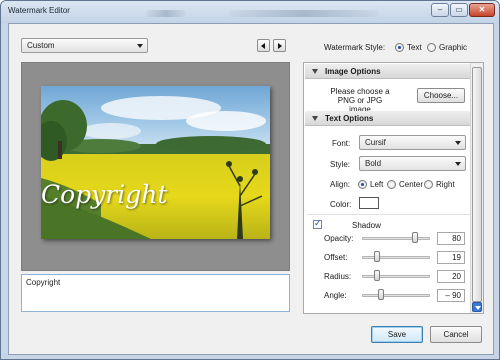 This screenshot has width=500, height=360. I want to click on align-right-radio, so click(428, 184).